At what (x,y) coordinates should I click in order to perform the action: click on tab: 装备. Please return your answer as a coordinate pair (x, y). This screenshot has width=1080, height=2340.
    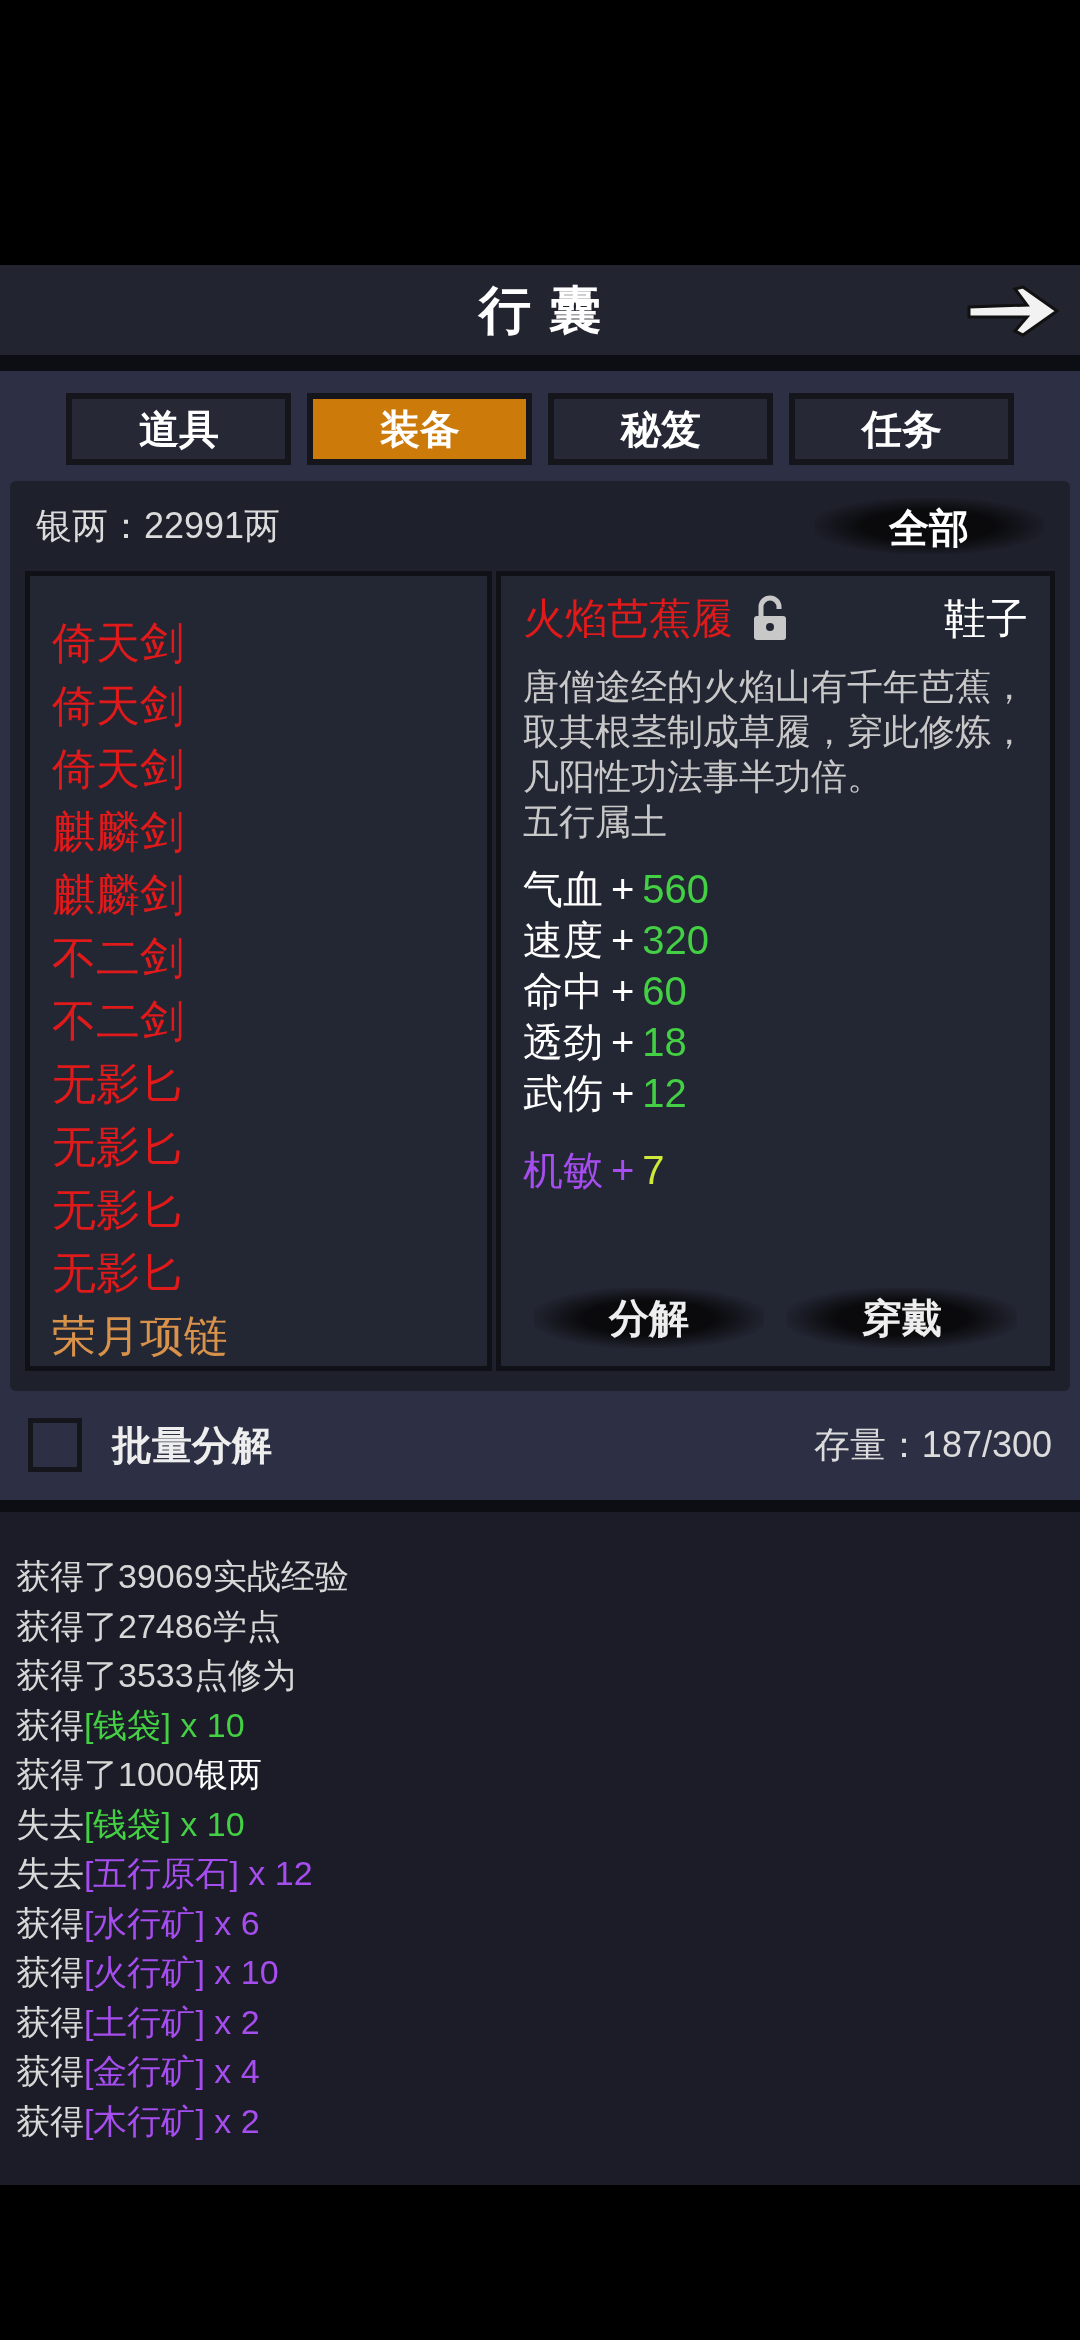
    Looking at the image, I should click on (419, 429).